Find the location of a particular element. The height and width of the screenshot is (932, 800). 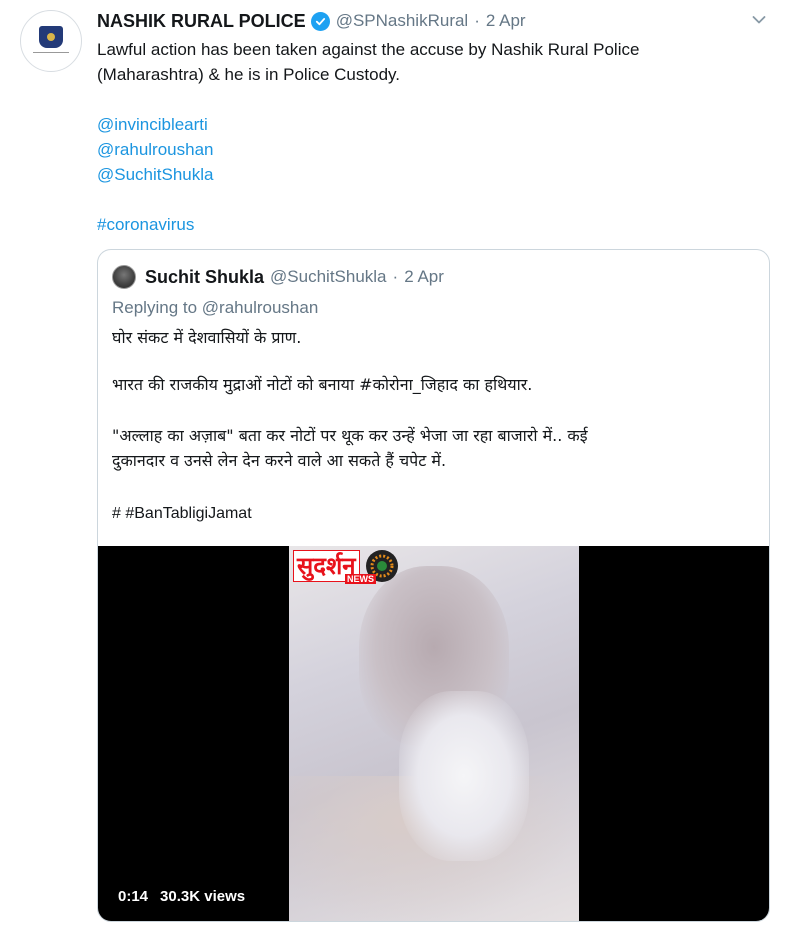

police-emblem-icon is located at coordinates (51, 37).